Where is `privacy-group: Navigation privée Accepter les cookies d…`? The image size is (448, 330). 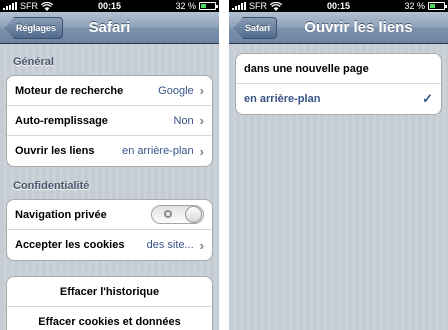 privacy-group: Navigation privée Accepter les cookies d… is located at coordinates (109, 230).